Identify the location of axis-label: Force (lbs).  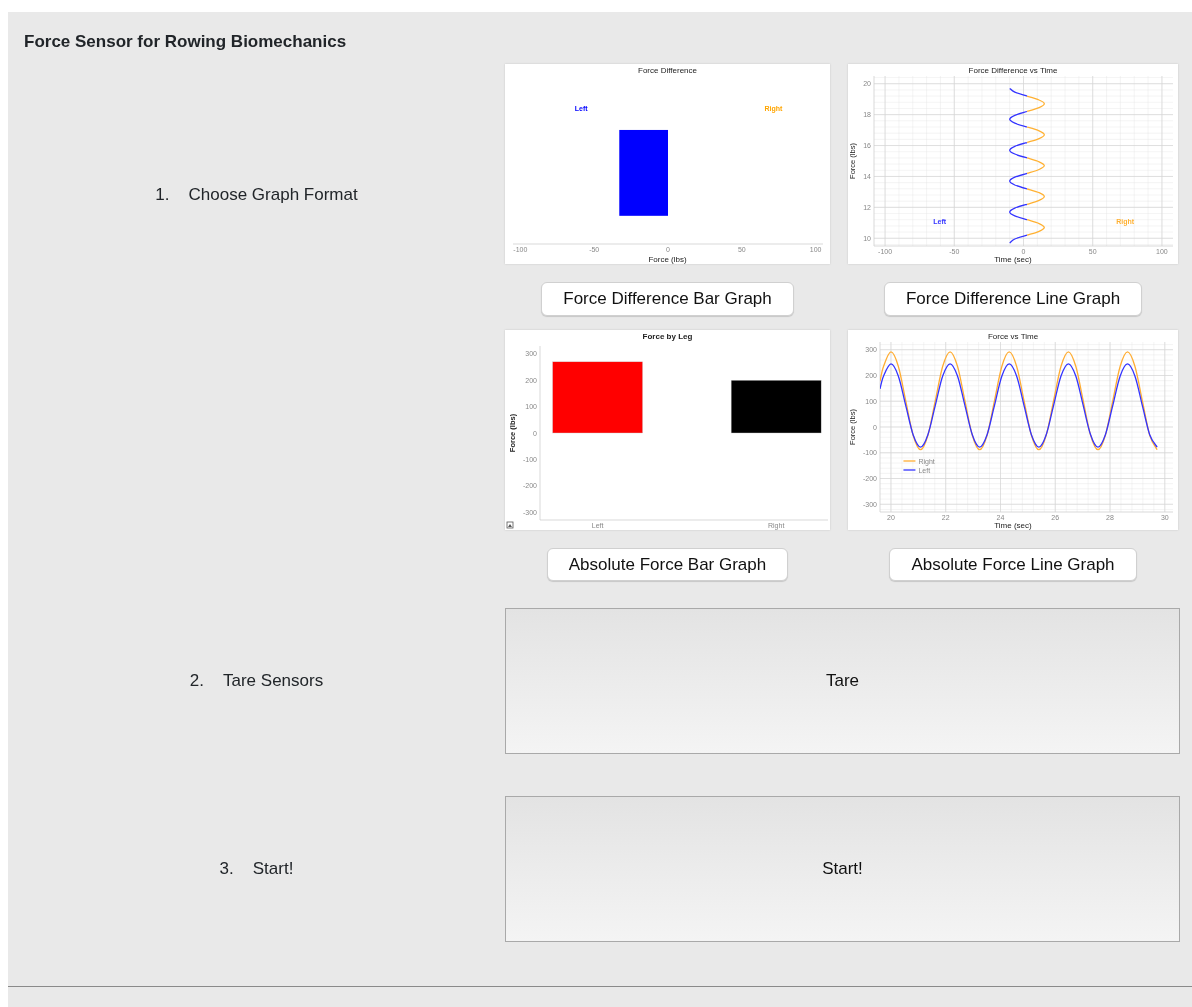
(667, 259).